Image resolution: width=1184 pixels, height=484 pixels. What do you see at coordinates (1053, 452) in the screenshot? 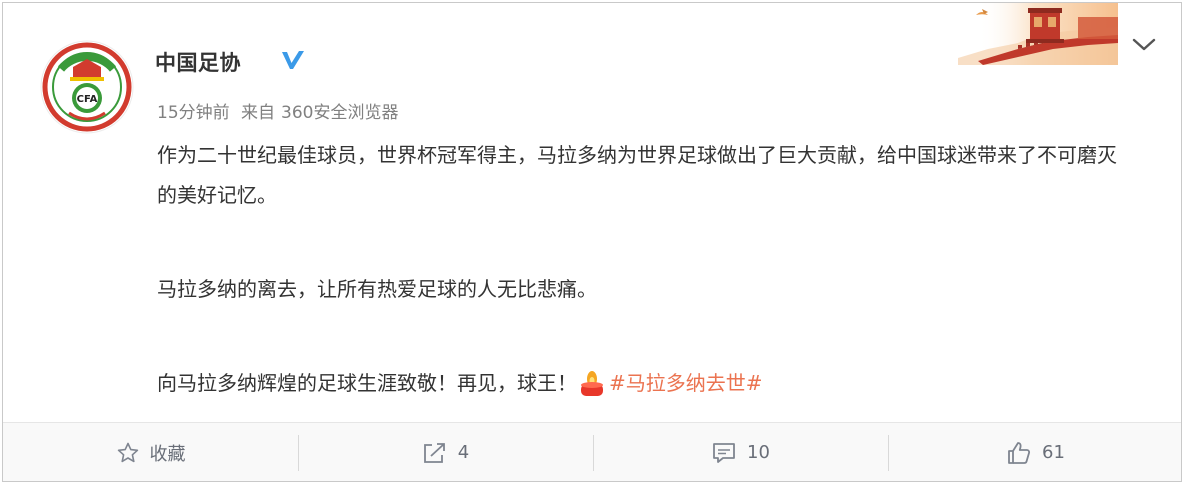
I see `like-count: 61` at bounding box center [1053, 452].